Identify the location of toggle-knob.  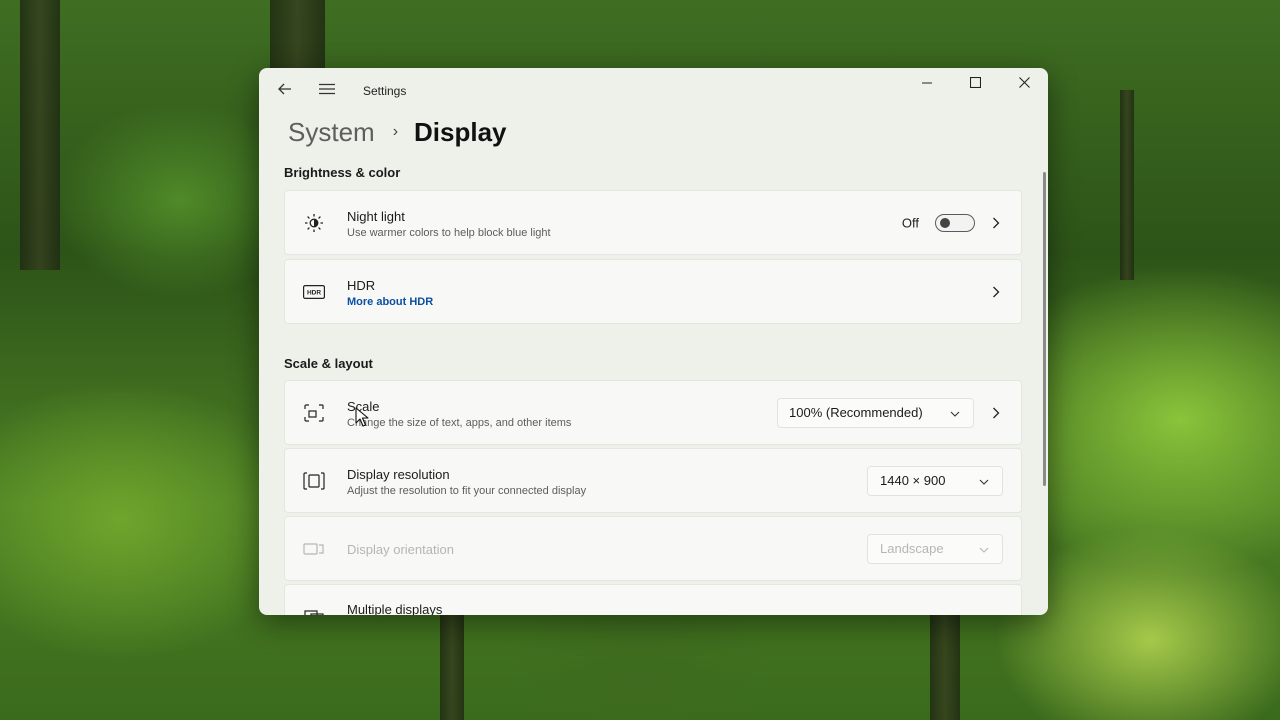
(945, 222).